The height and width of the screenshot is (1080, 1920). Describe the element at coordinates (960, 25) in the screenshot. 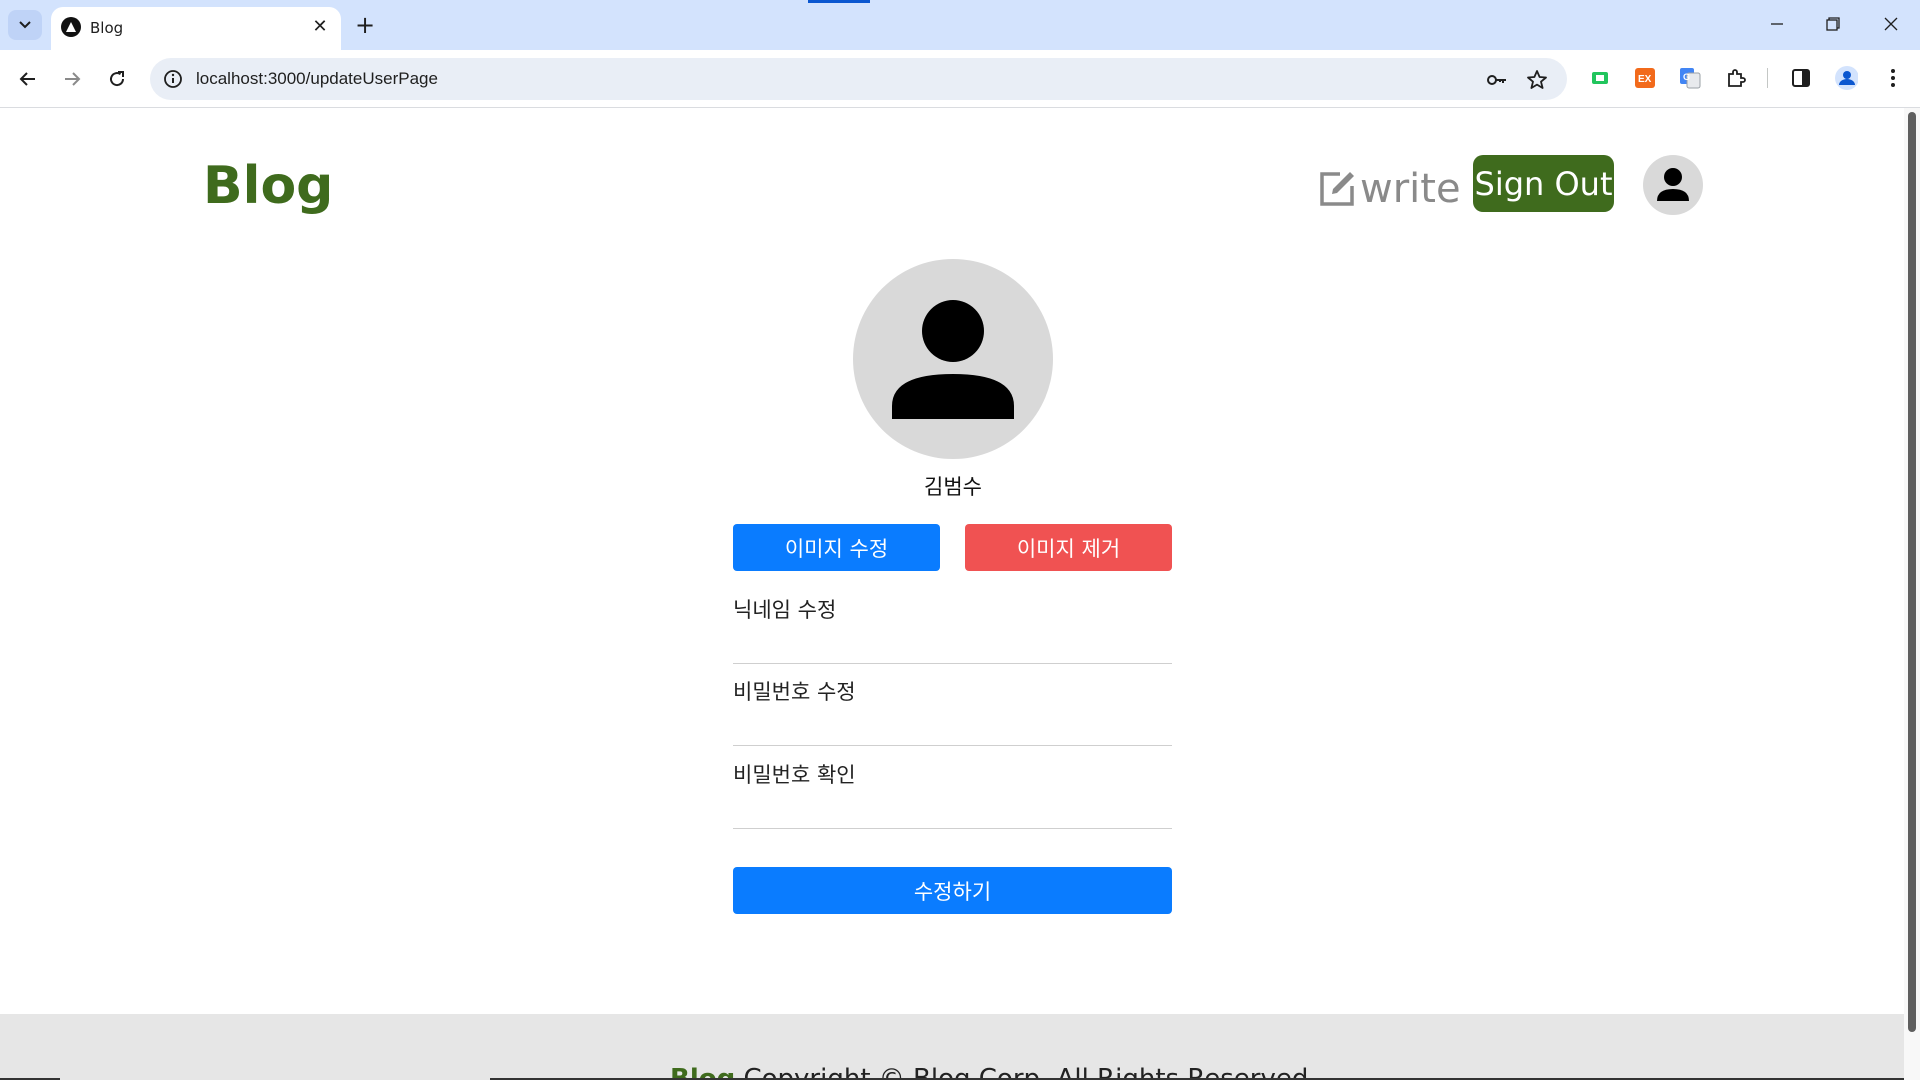

I see `browser-tab-bar: Blog ✕ +` at that location.